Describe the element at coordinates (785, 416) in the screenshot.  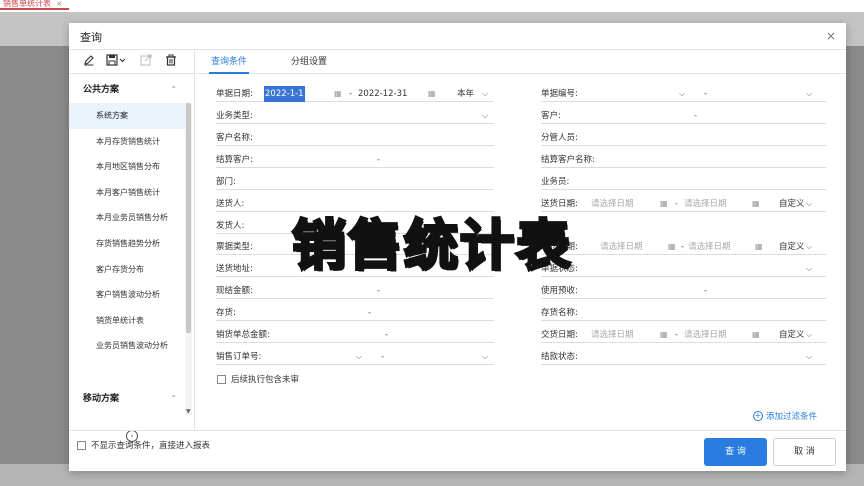
I see `add-filter-link: + 添加过滤条件` at that location.